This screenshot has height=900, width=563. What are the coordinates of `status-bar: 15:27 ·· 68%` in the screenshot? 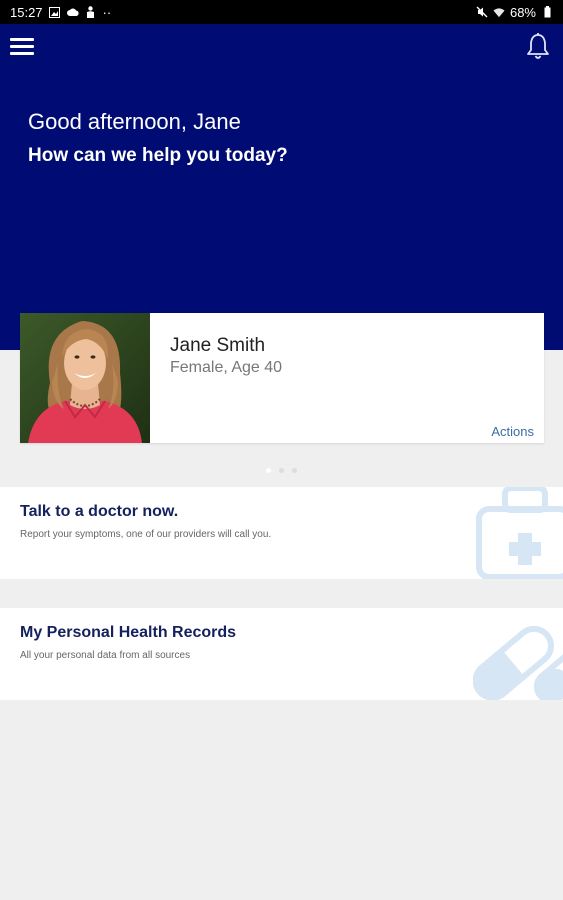 It's located at (281, 12).